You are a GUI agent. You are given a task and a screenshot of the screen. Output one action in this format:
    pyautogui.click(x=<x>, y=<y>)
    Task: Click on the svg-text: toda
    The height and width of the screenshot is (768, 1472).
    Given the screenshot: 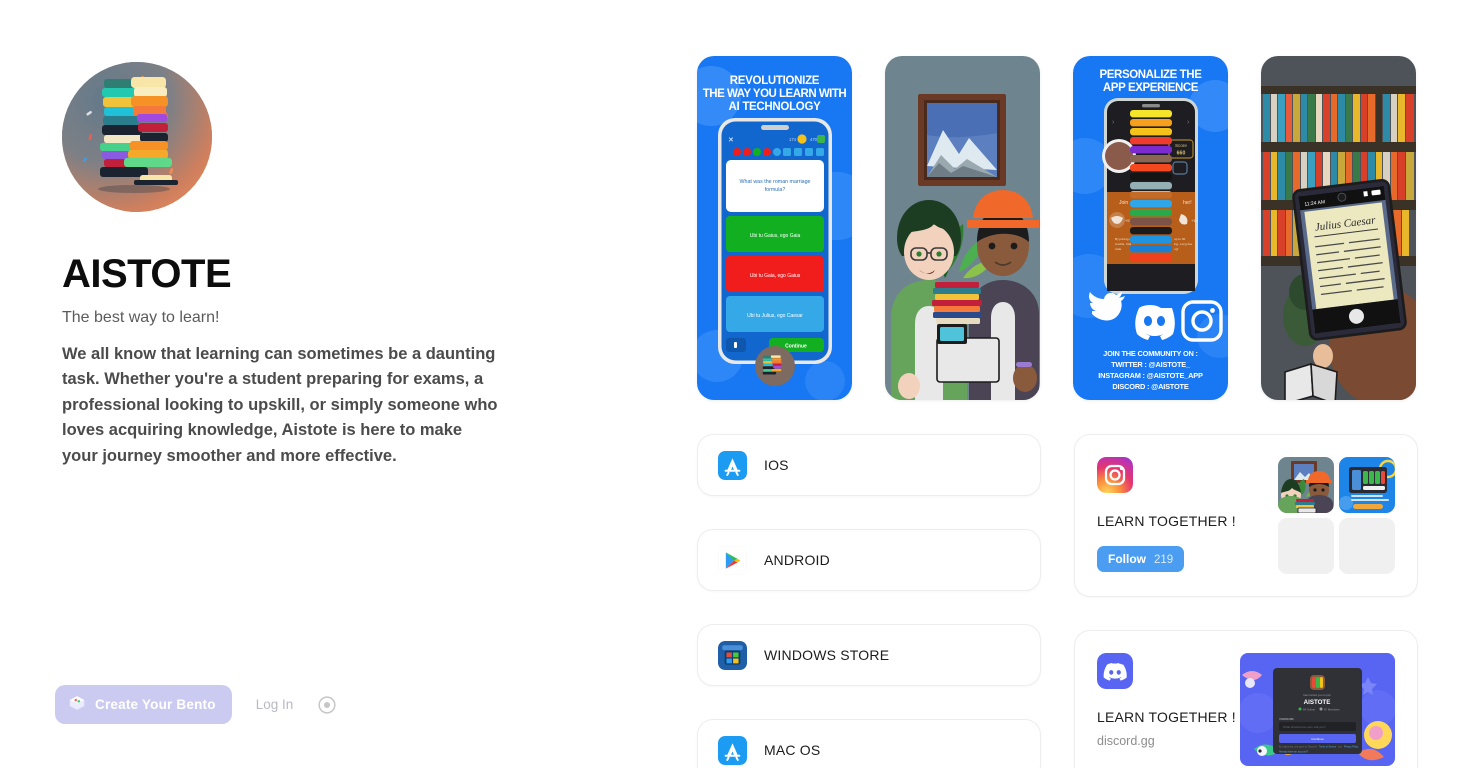 What is the action you would take?
    pyautogui.click(x=1118, y=249)
    